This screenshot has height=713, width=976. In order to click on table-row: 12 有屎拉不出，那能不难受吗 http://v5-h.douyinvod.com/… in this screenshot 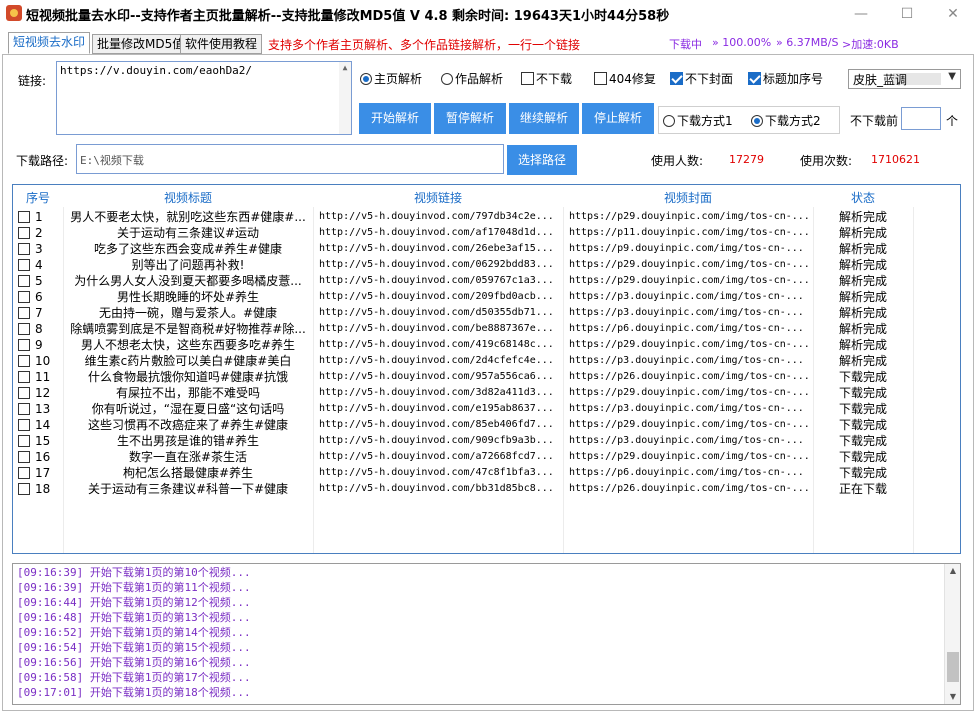, I will do `click(486, 393)`.